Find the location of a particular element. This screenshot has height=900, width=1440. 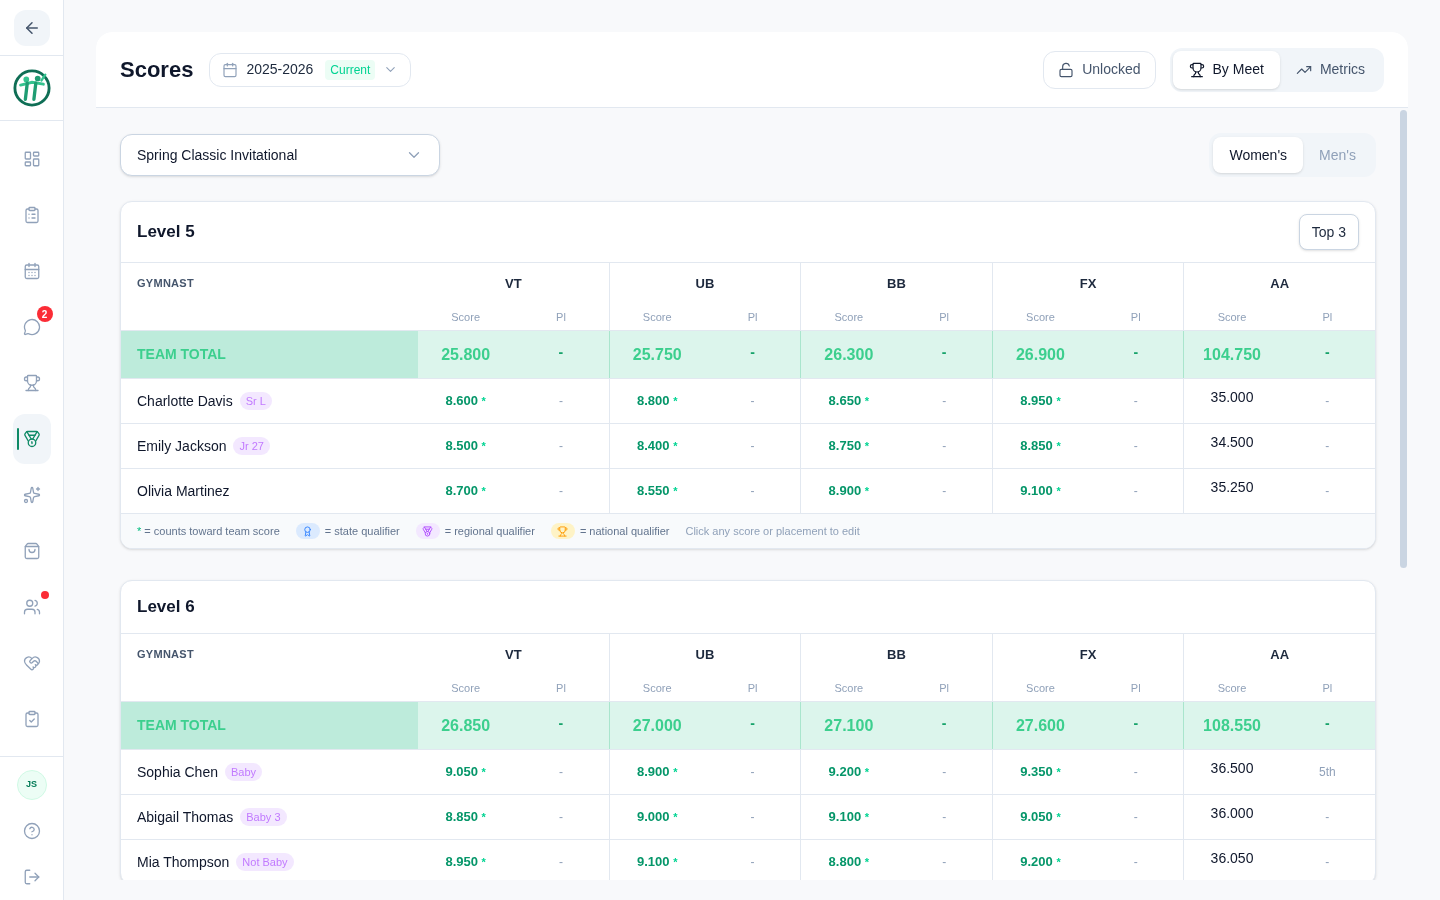

column-header: VT is located at coordinates (513, 654).